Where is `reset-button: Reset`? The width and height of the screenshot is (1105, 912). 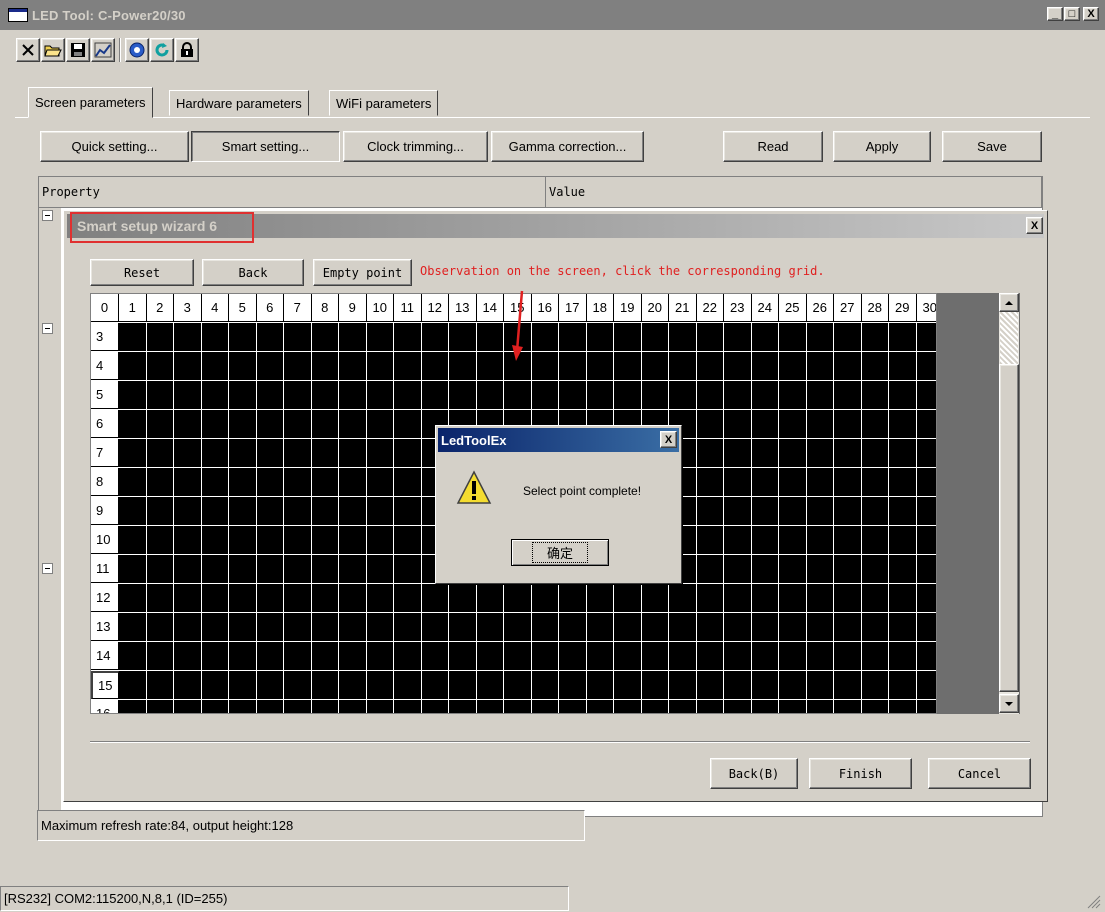 reset-button: Reset is located at coordinates (142, 272).